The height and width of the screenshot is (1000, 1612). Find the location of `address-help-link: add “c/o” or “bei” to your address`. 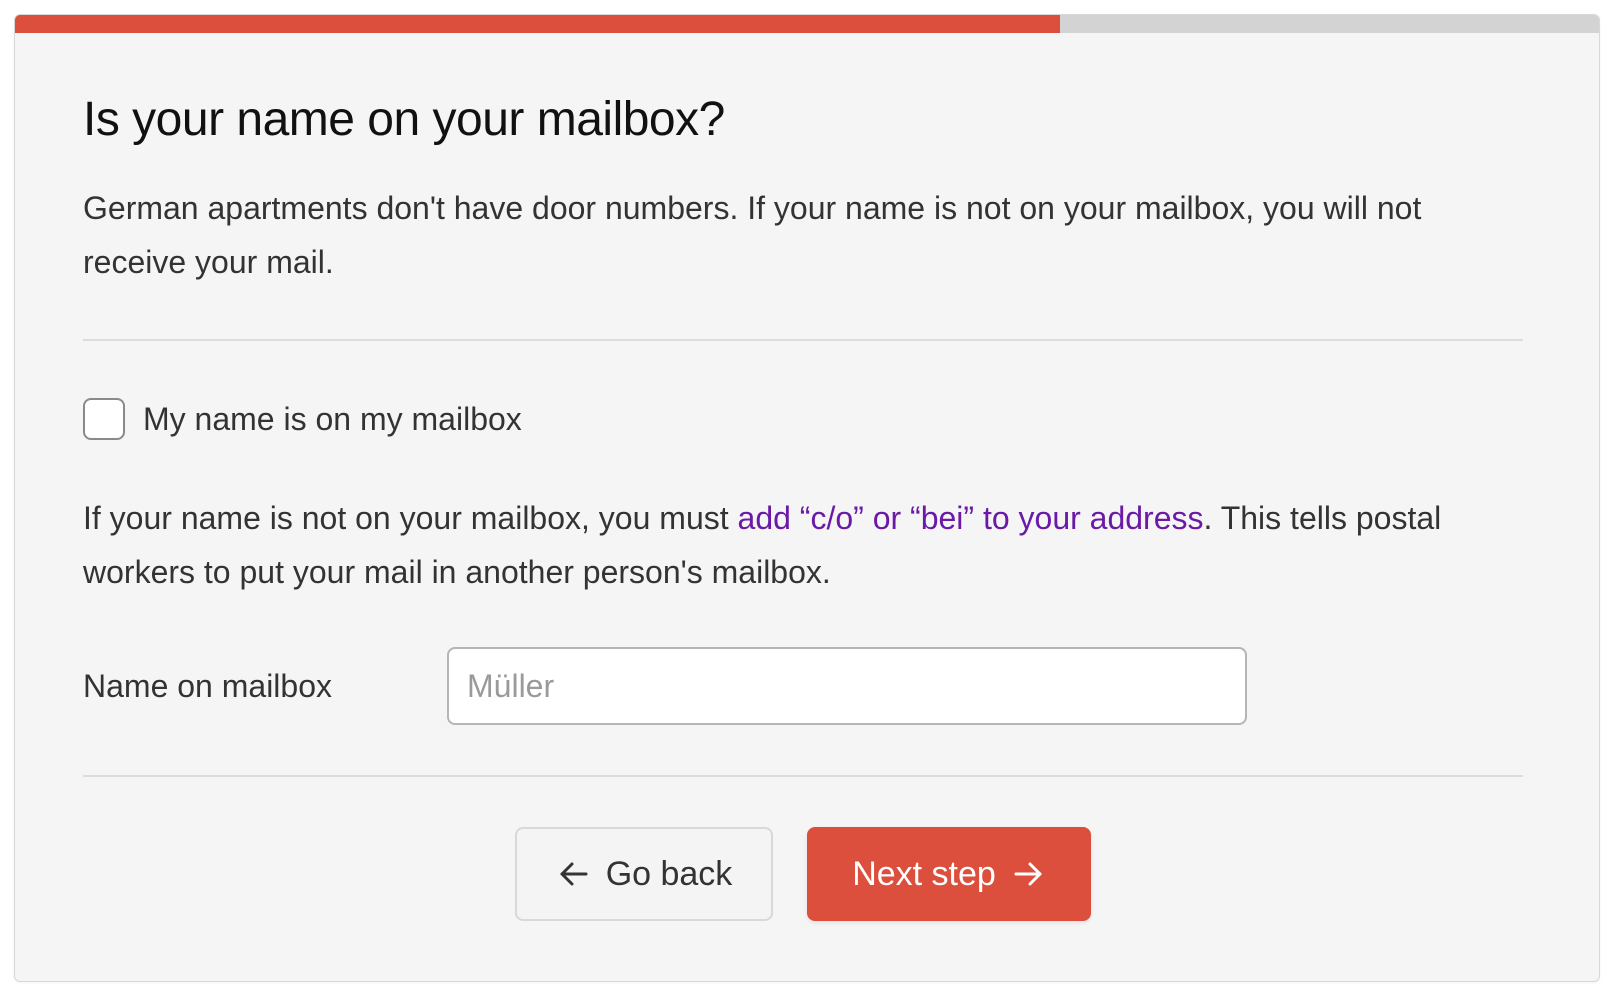

address-help-link: add “c/o” or “bei” to your address is located at coordinates (971, 518).